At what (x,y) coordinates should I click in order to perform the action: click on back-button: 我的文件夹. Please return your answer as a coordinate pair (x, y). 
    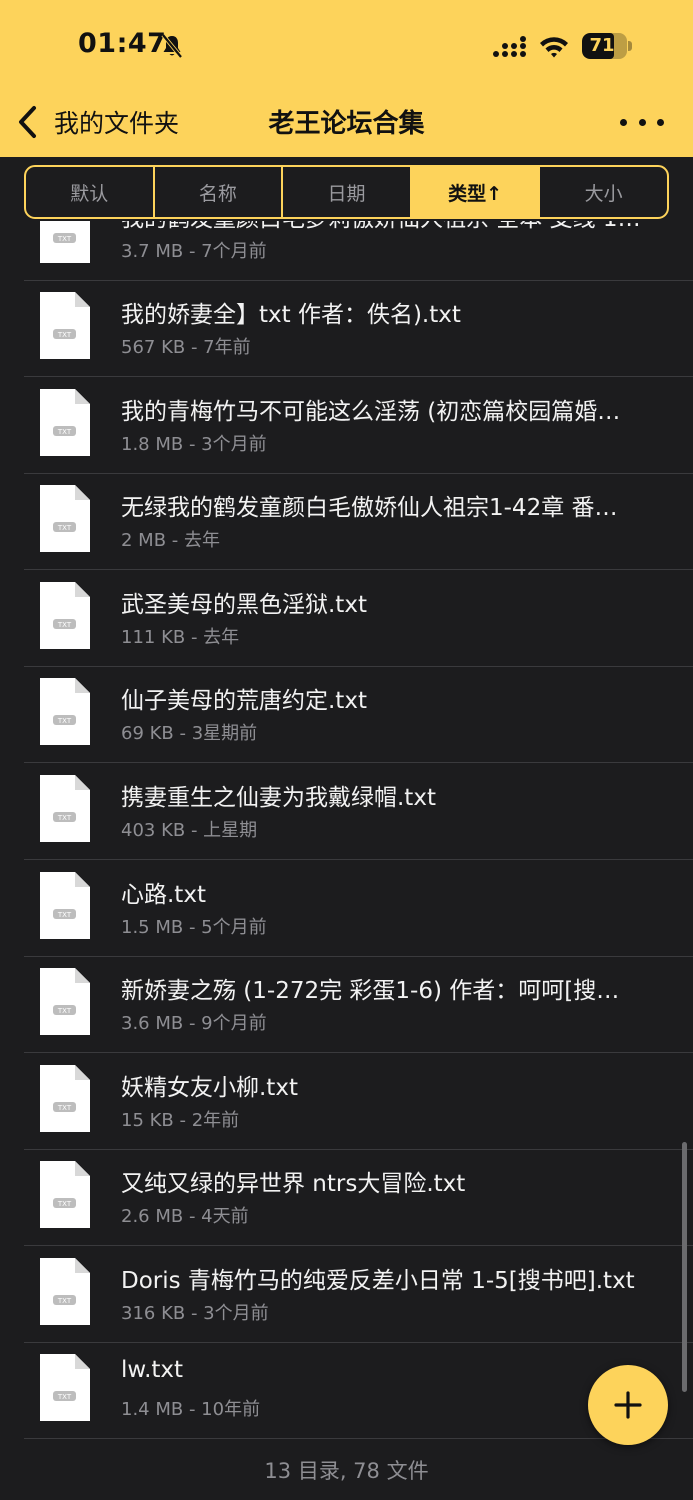
    Looking at the image, I should click on (97, 122).